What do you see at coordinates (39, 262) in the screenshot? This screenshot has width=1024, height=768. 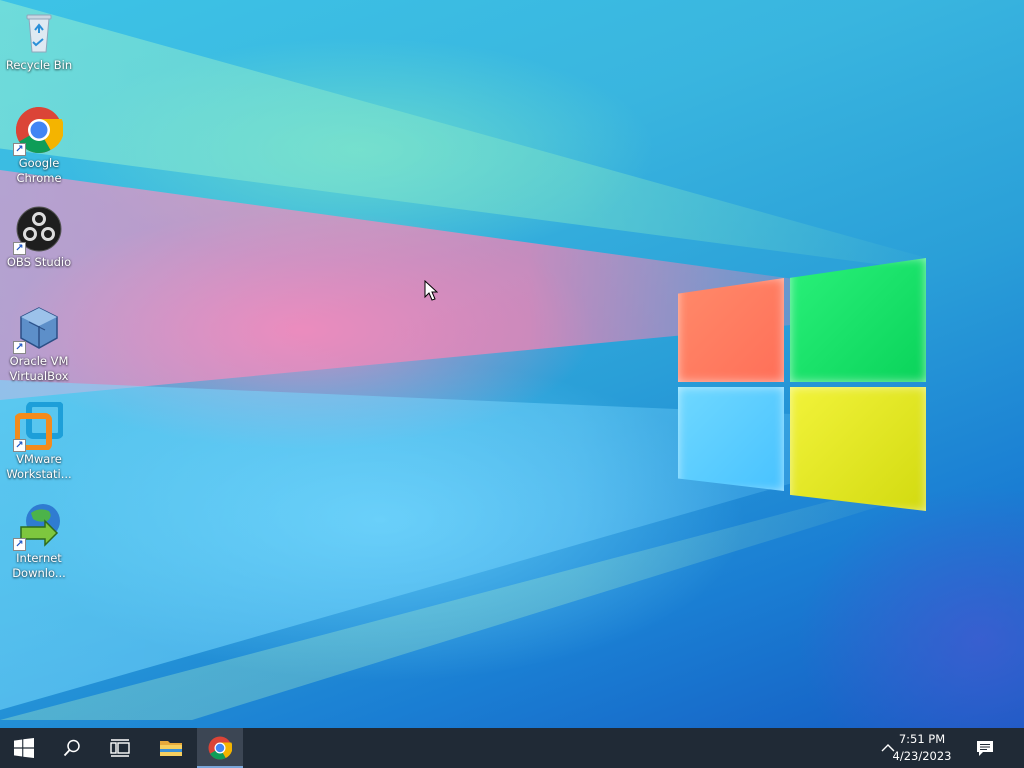 I see `desktop-icon-label: OBS Studio` at bounding box center [39, 262].